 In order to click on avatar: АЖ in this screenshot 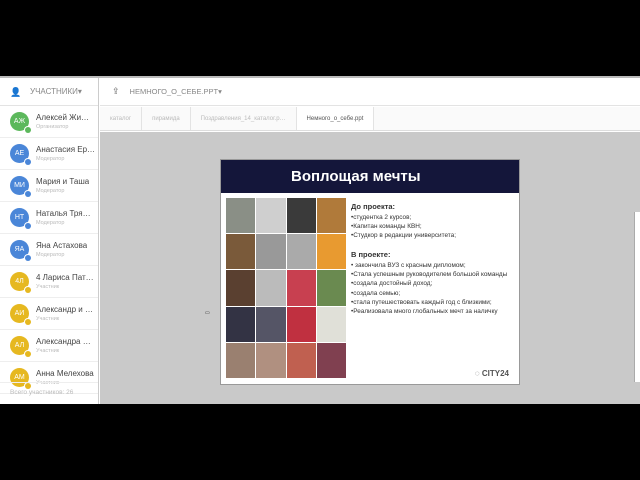, I will do `click(21, 123)`.